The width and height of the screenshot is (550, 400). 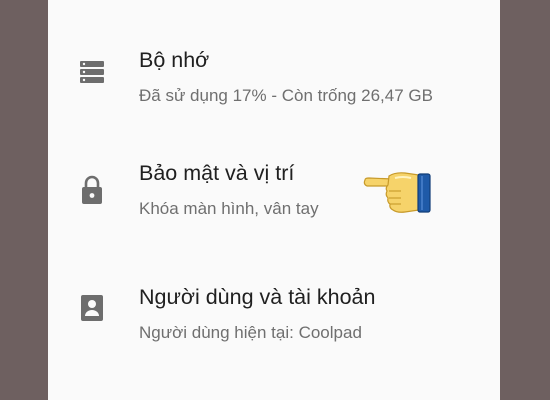 I want to click on settings-item-title: Bảo mật và vị trí, so click(x=217, y=173).